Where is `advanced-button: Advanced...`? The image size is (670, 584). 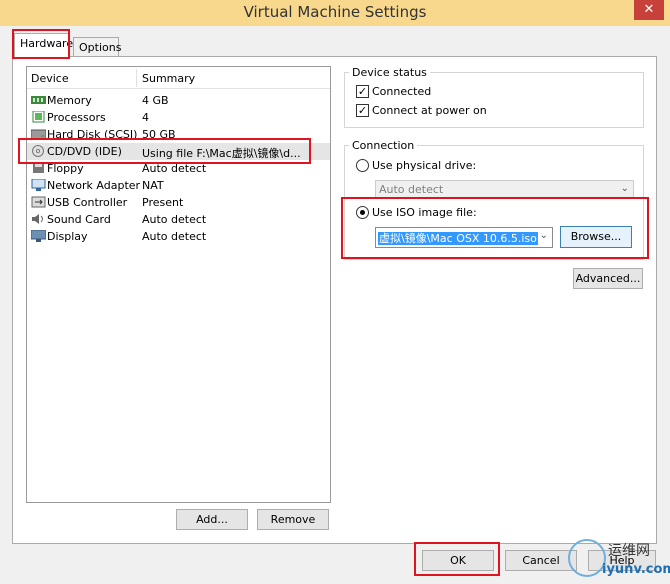 advanced-button: Advanced... is located at coordinates (608, 278).